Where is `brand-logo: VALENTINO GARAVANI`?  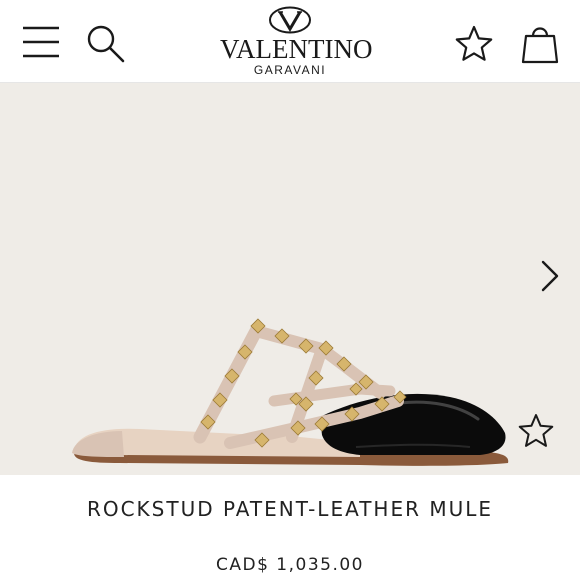
brand-logo: VALENTINO GARAVANI is located at coordinates (296, 43).